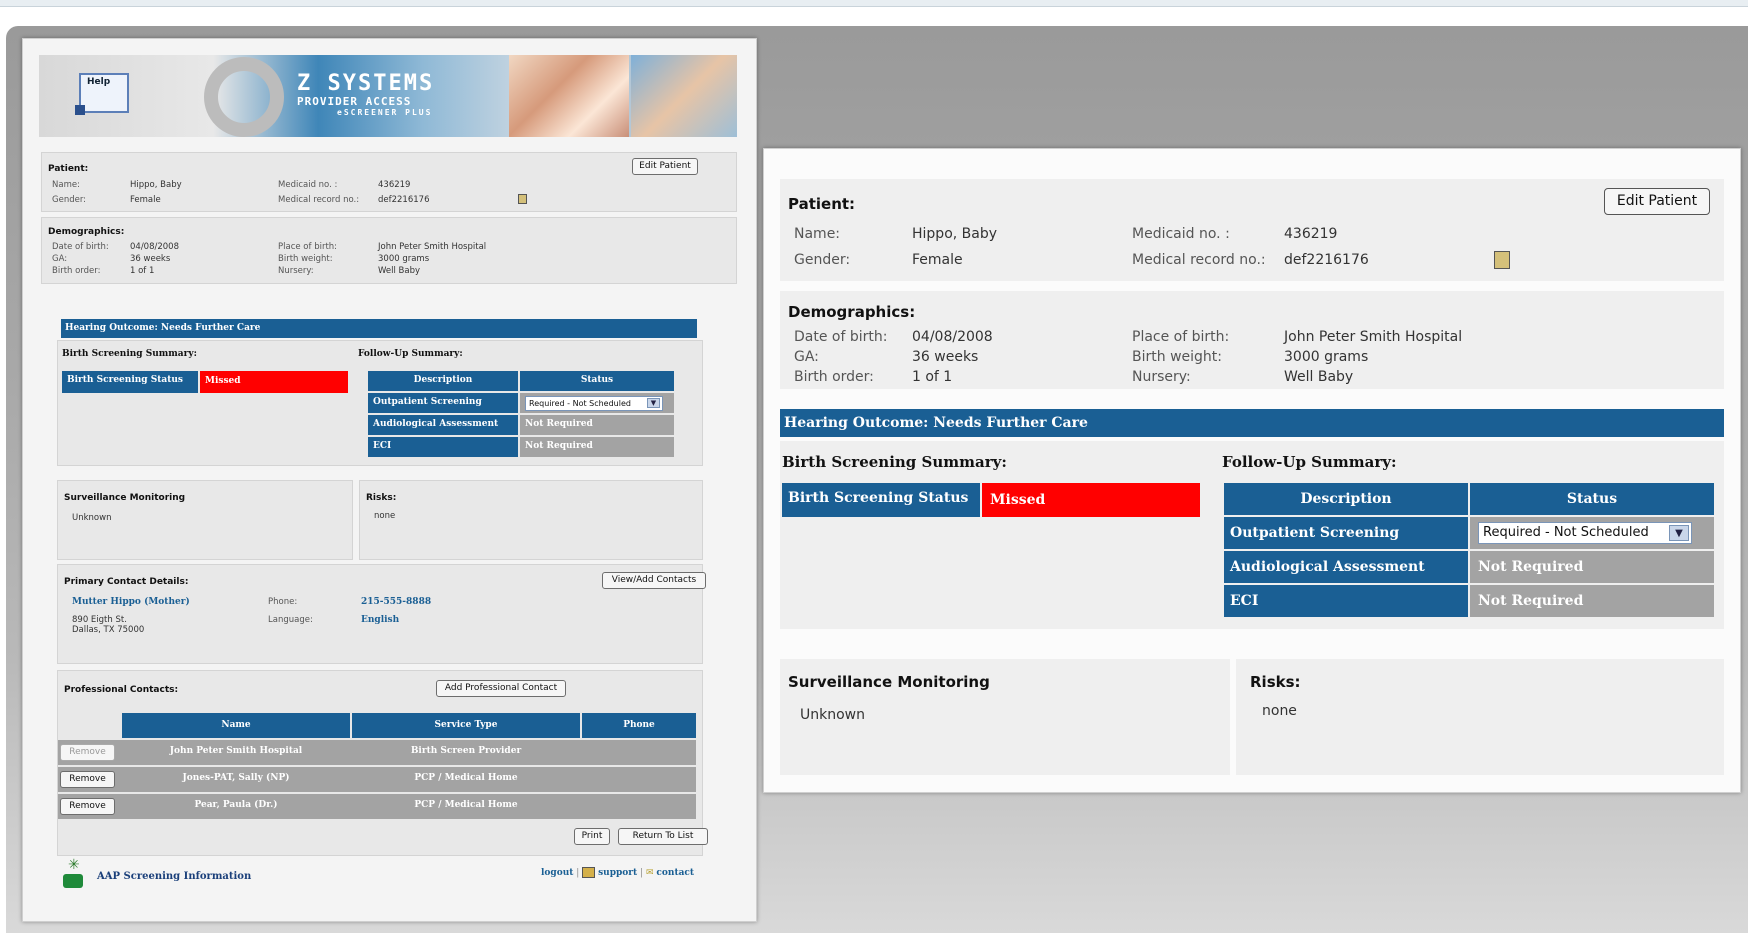 This screenshot has height=933, width=1748. Describe the element at coordinates (501, 688) in the screenshot. I see `add-professional-contact-button: Add Professional Contact` at that location.